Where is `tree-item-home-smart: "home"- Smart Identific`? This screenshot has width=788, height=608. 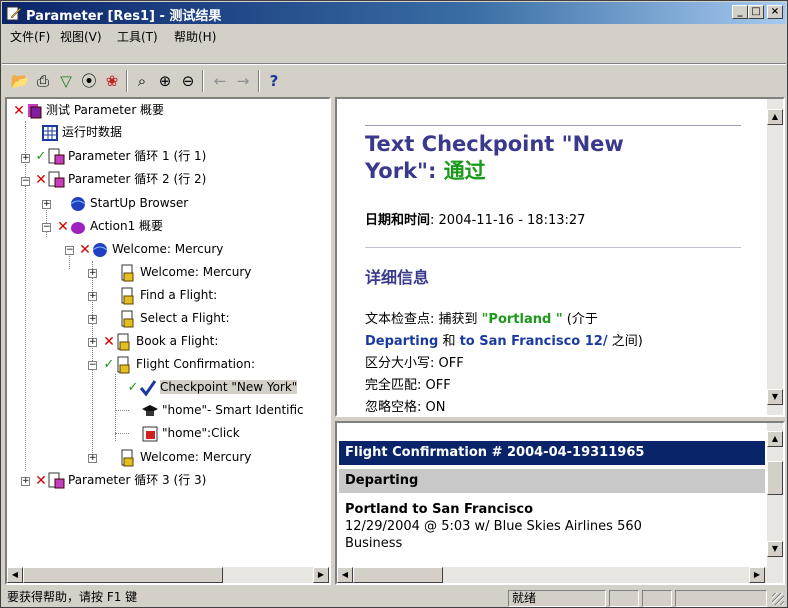 tree-item-home-smart: "home"- Smart Identific is located at coordinates (222, 410).